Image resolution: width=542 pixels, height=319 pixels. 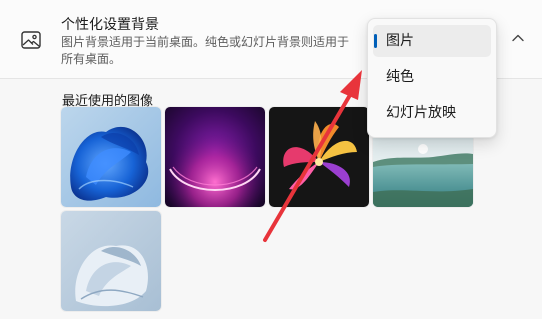 I want to click on recent-image-colorful-flower, so click(x=319, y=157).